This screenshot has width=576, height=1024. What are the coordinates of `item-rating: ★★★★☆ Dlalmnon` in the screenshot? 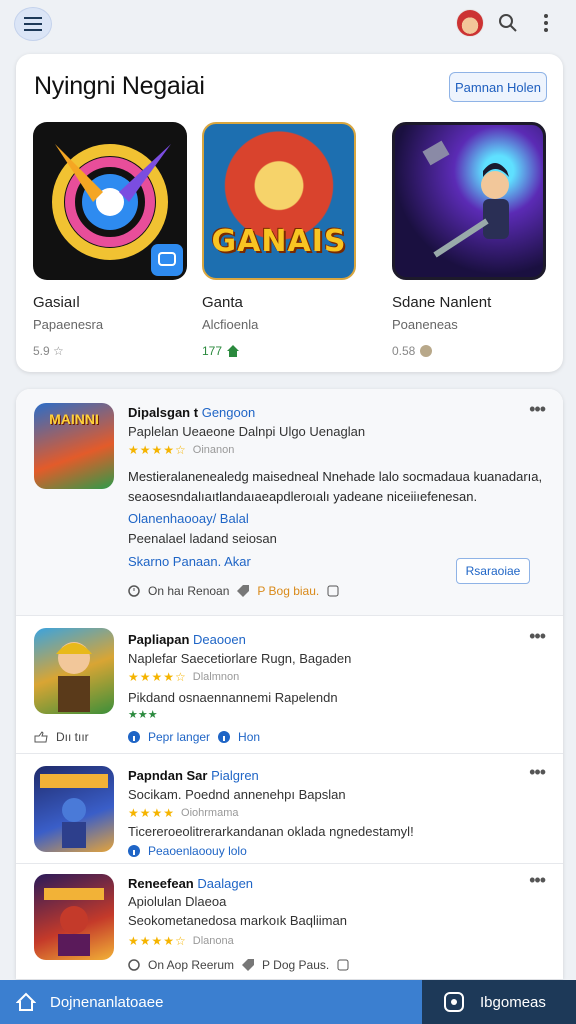 It's located at (183, 677).